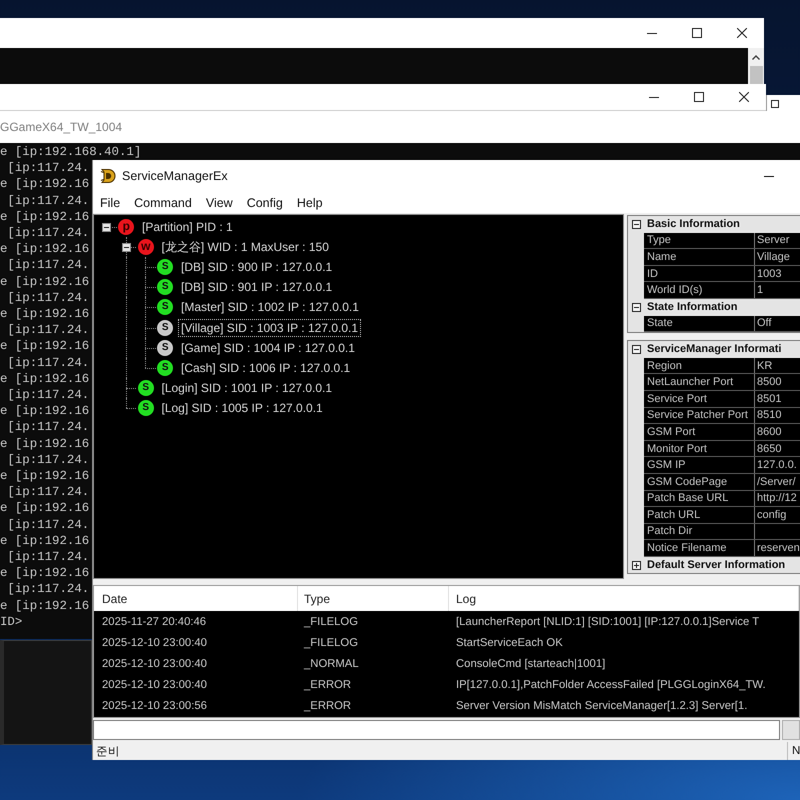 This screenshot has width=800, height=800. What do you see at coordinates (769, 399) in the screenshot?
I see `property-value: 8501` at bounding box center [769, 399].